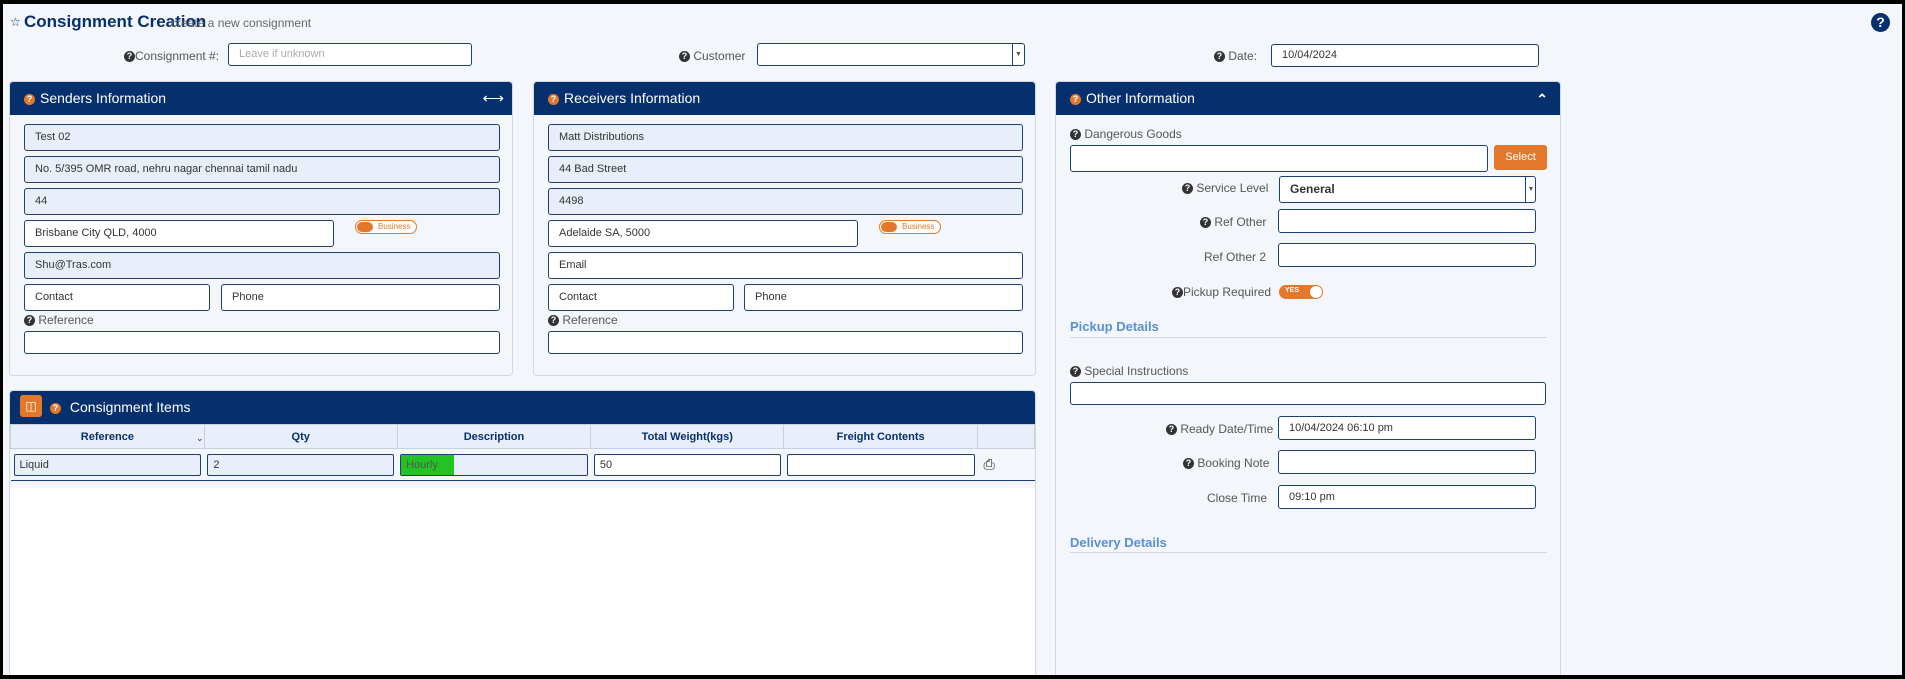  I want to click on columns-icon: ◫, so click(31, 406).